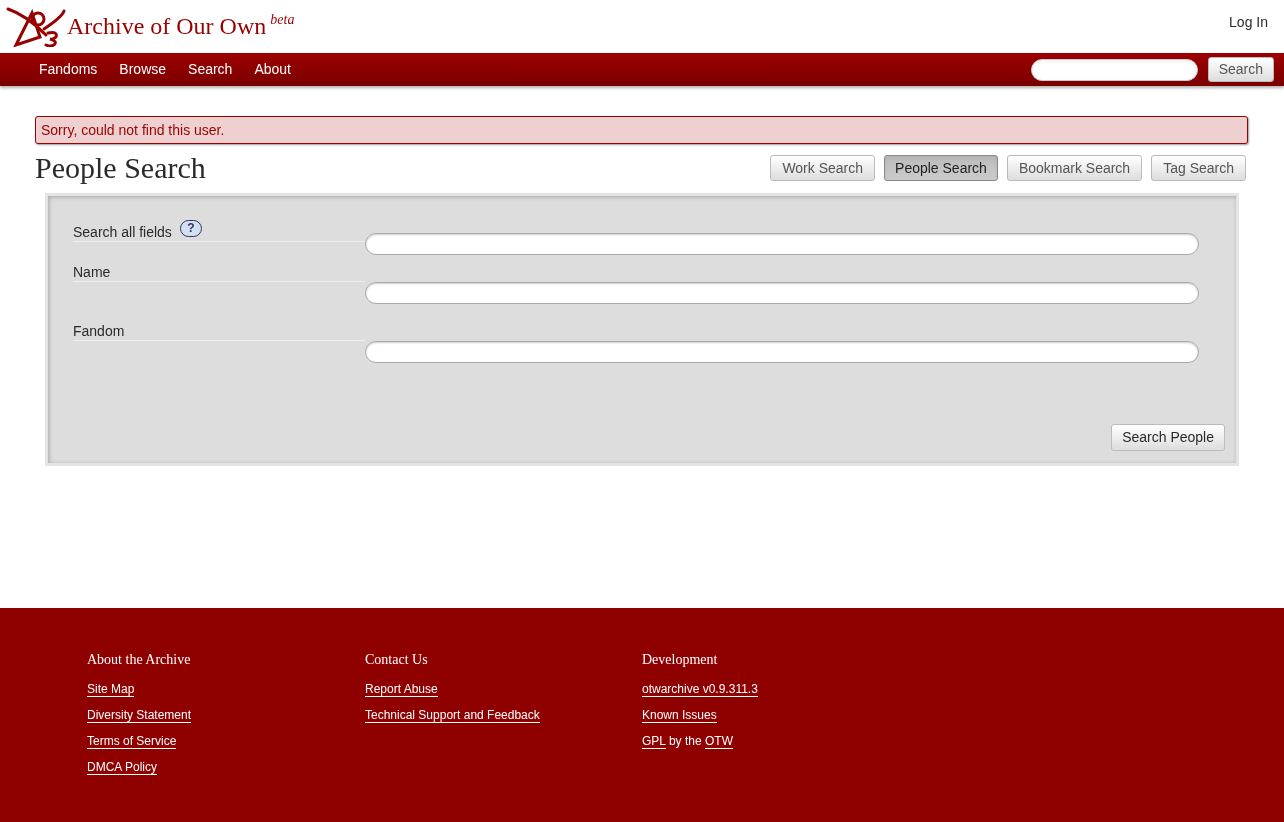 The height and width of the screenshot is (822, 1284). I want to click on footer-link: OTW, so click(718, 741).